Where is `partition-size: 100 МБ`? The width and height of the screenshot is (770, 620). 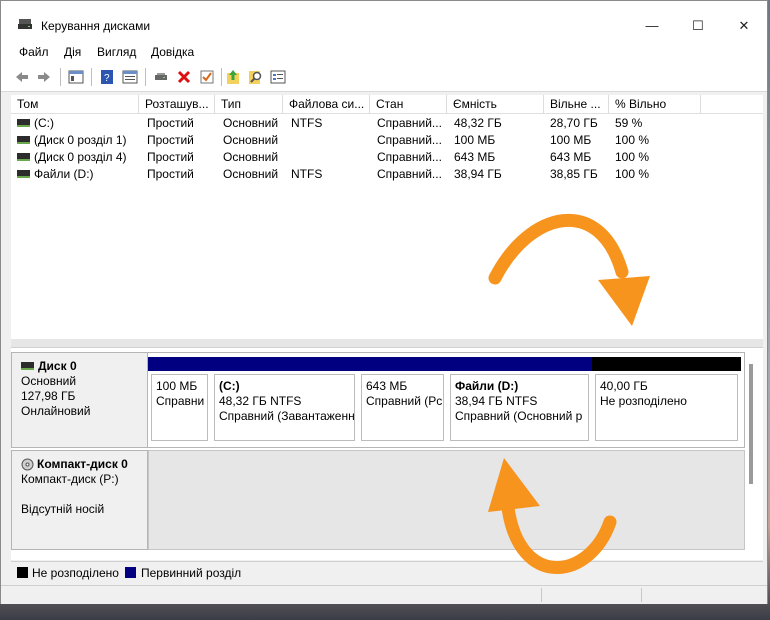
partition-size: 100 МБ is located at coordinates (177, 386).